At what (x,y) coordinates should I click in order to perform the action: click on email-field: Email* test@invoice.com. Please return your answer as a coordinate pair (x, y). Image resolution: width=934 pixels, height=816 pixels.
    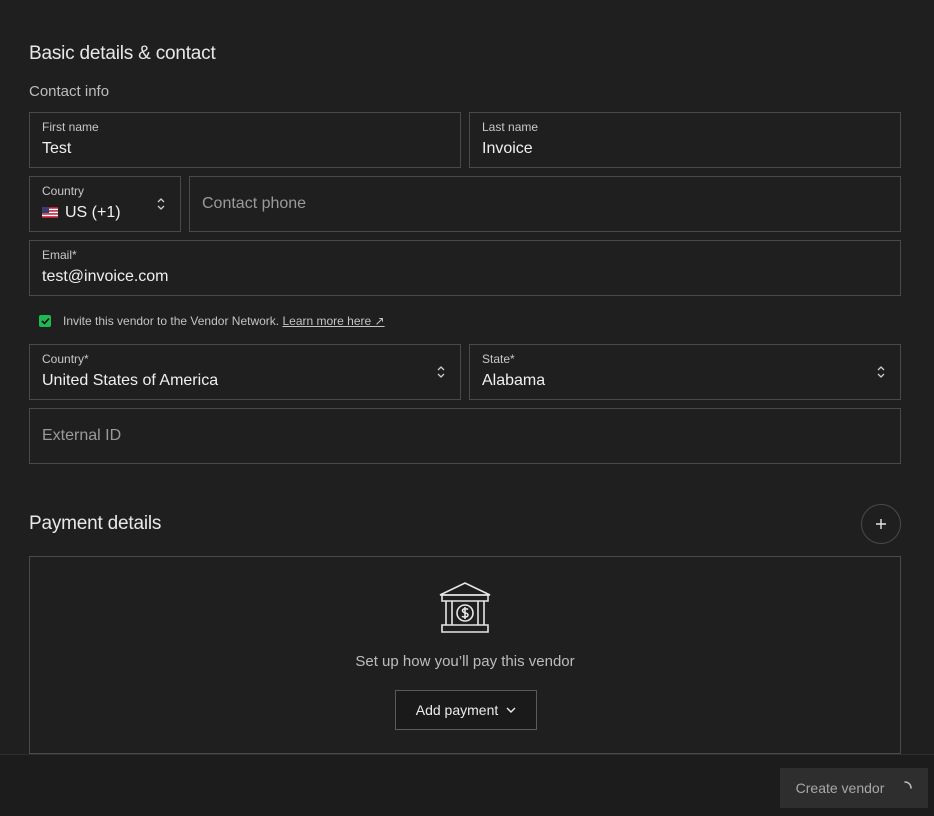
    Looking at the image, I should click on (465, 268).